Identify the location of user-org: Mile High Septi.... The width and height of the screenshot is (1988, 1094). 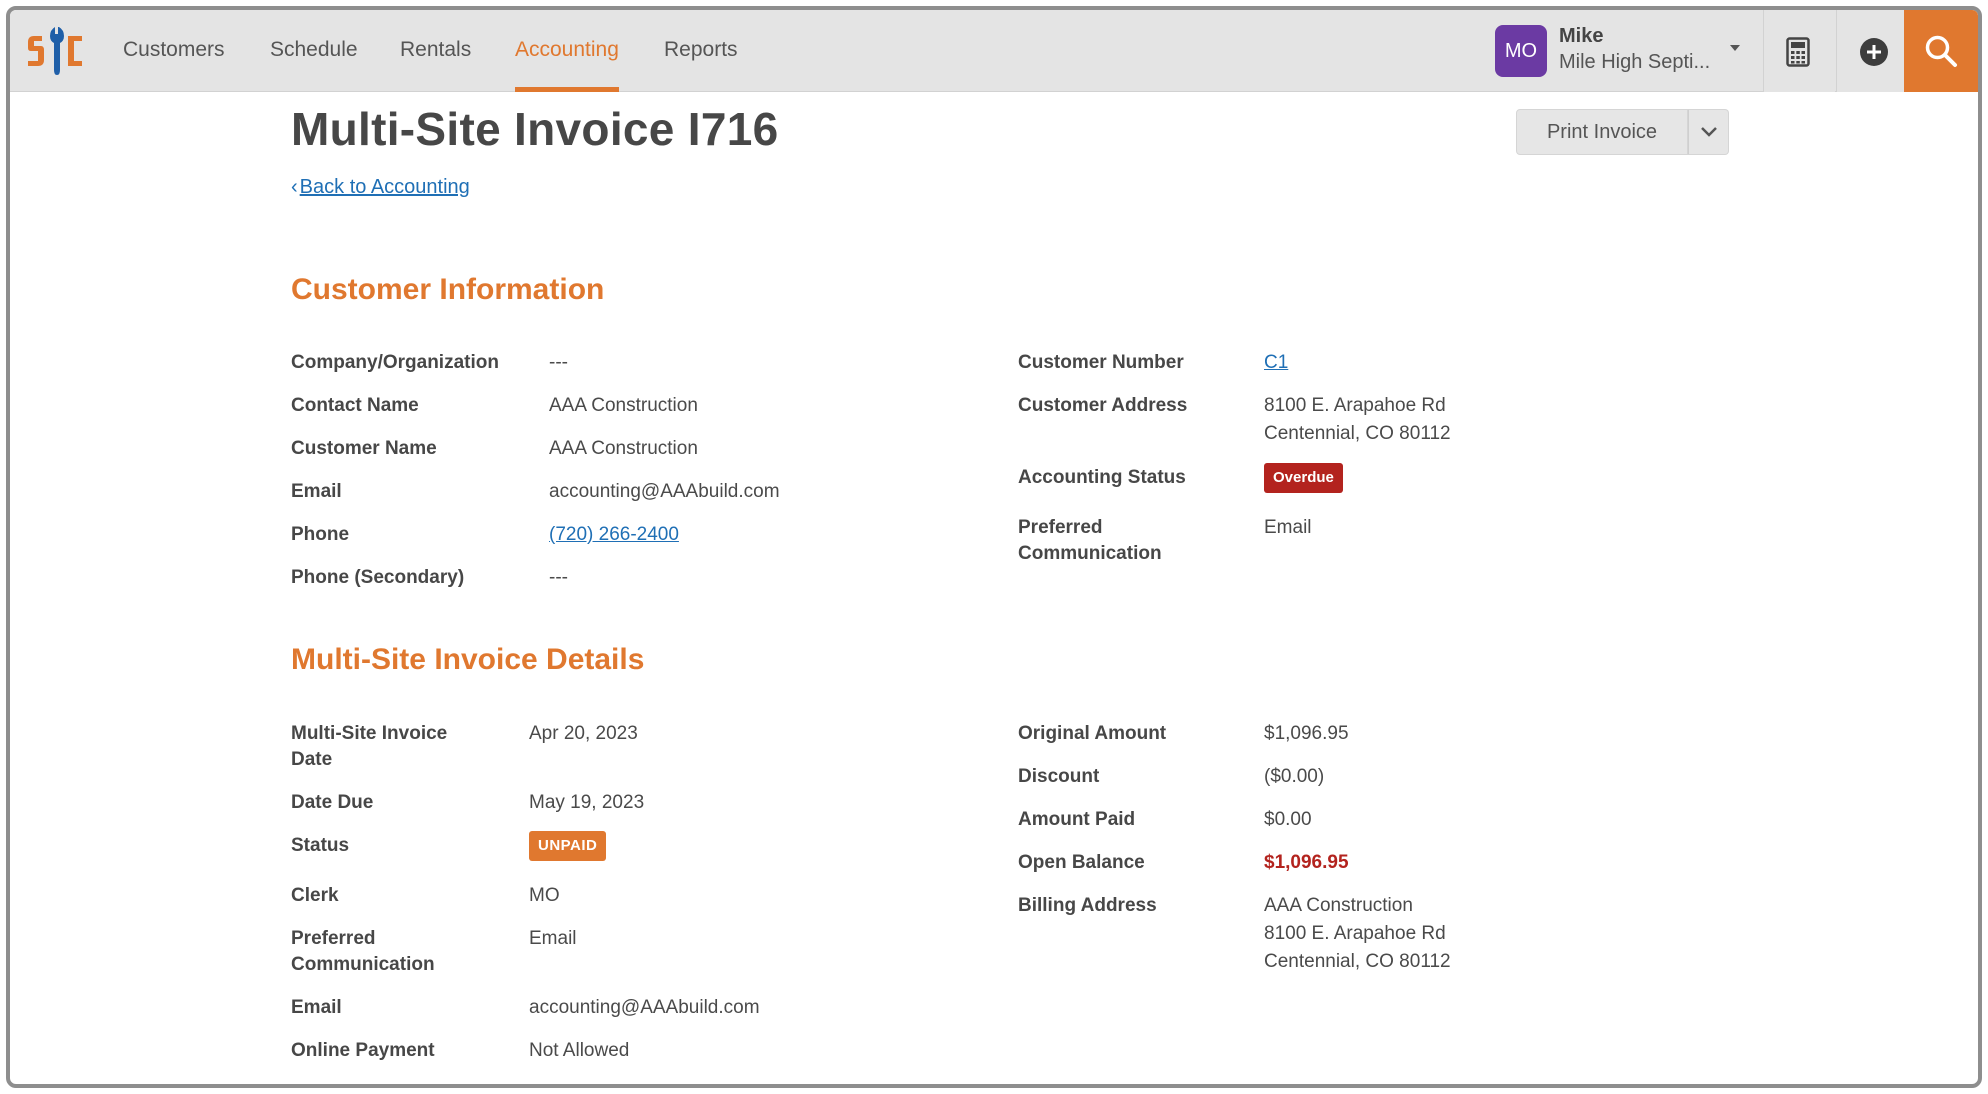
(1635, 62).